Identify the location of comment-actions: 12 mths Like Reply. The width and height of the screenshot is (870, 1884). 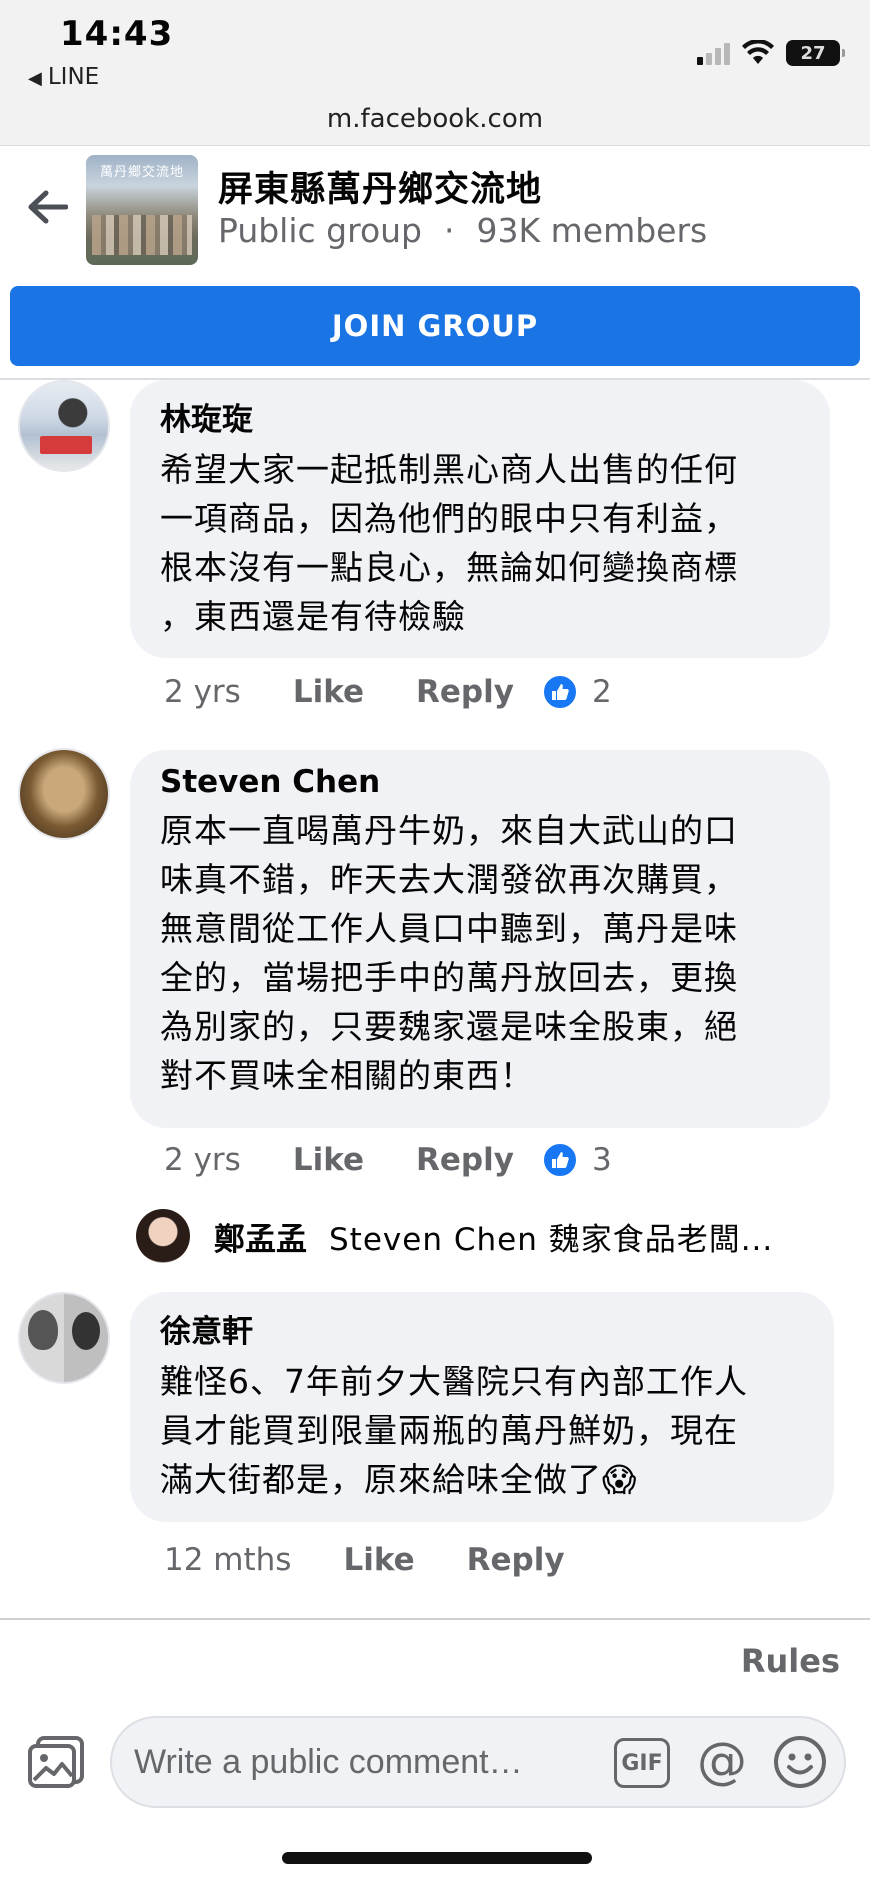
(390, 1560).